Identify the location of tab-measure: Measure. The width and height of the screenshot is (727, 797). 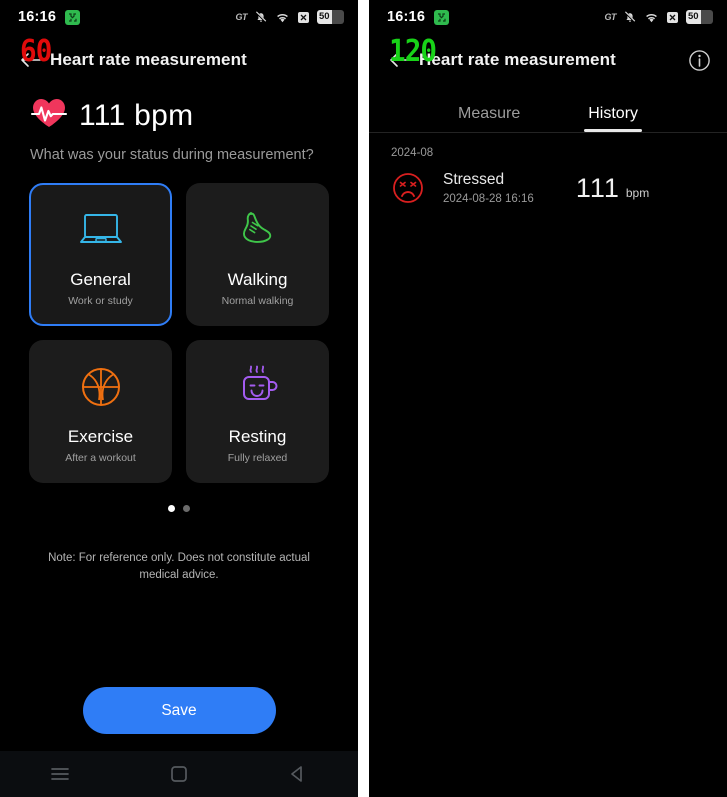
(489, 118).